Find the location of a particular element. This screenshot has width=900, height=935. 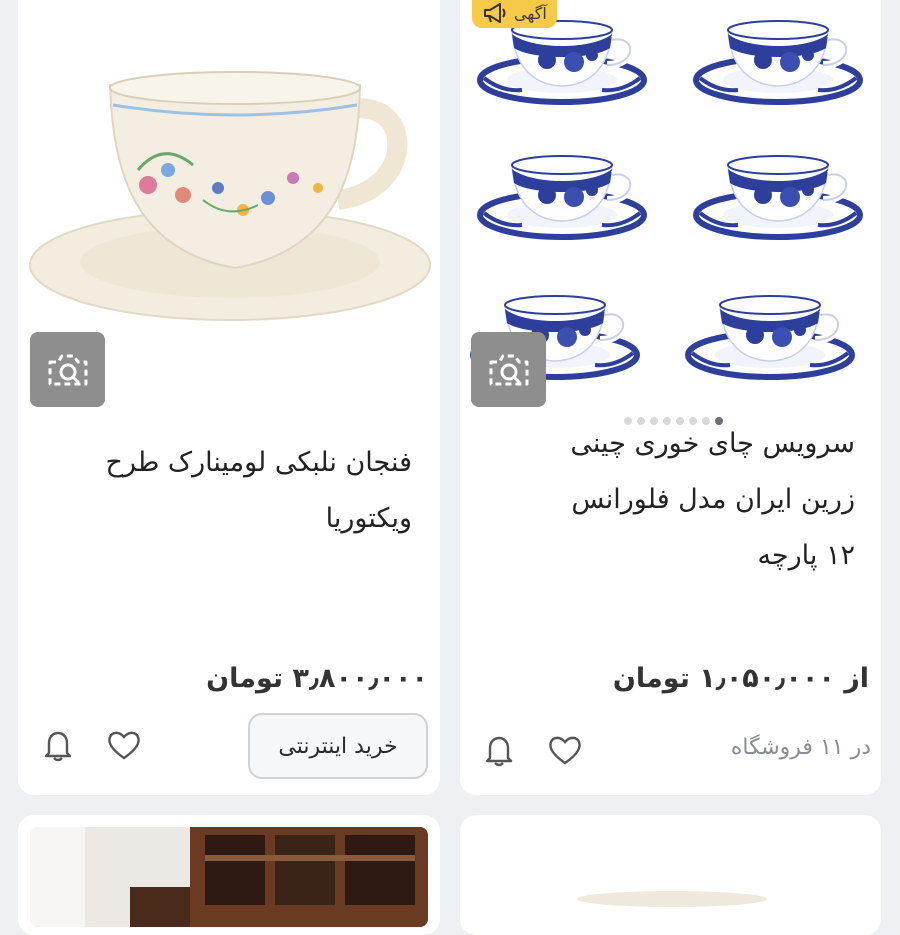

title-line: فنجان نلبکی لومینارک طرح is located at coordinates (258, 462).